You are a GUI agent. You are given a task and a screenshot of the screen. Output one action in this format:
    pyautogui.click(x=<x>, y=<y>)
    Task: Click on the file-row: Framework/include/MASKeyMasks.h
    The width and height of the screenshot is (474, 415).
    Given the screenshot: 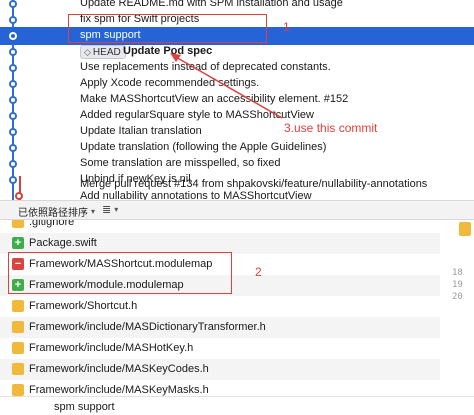 What is the action you would take?
    pyautogui.click(x=220, y=388)
    